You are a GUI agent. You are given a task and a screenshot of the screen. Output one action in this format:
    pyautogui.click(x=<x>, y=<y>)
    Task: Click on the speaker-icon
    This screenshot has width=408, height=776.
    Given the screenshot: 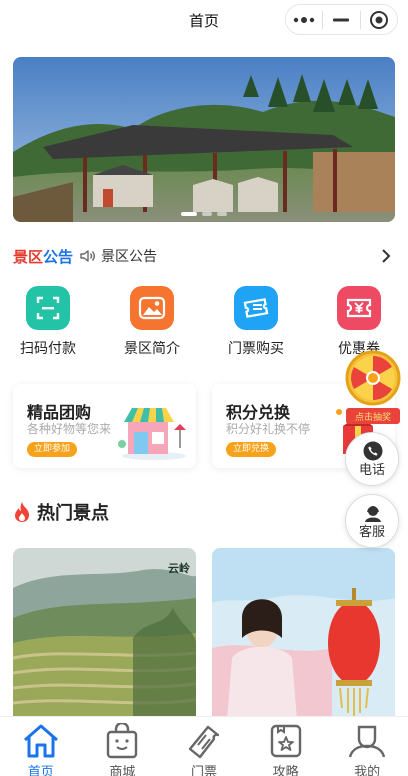 What is the action you would take?
    pyautogui.click(x=87, y=256)
    